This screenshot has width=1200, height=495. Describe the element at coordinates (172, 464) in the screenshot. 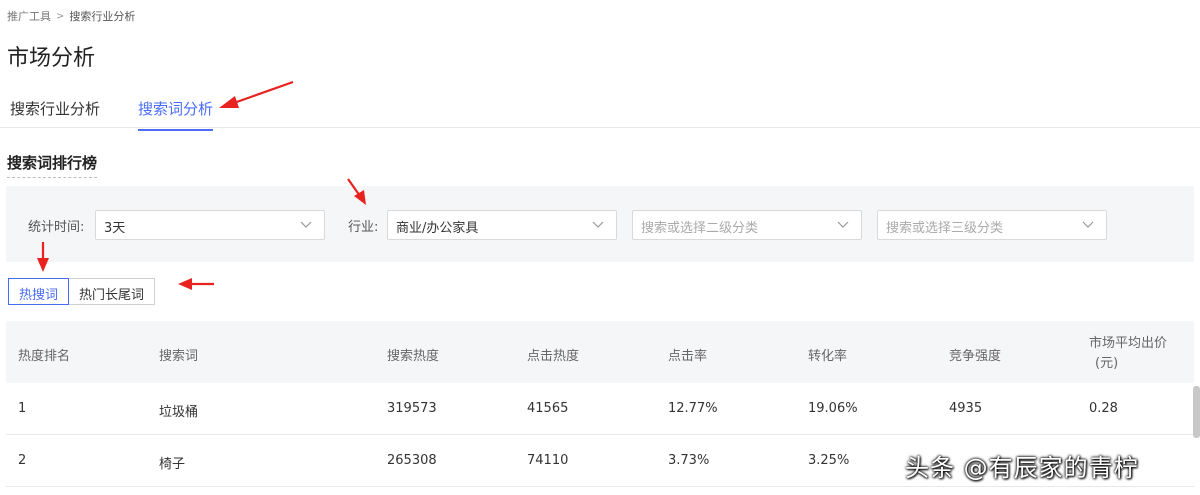

I see `cell-keyword: 椅子` at that location.